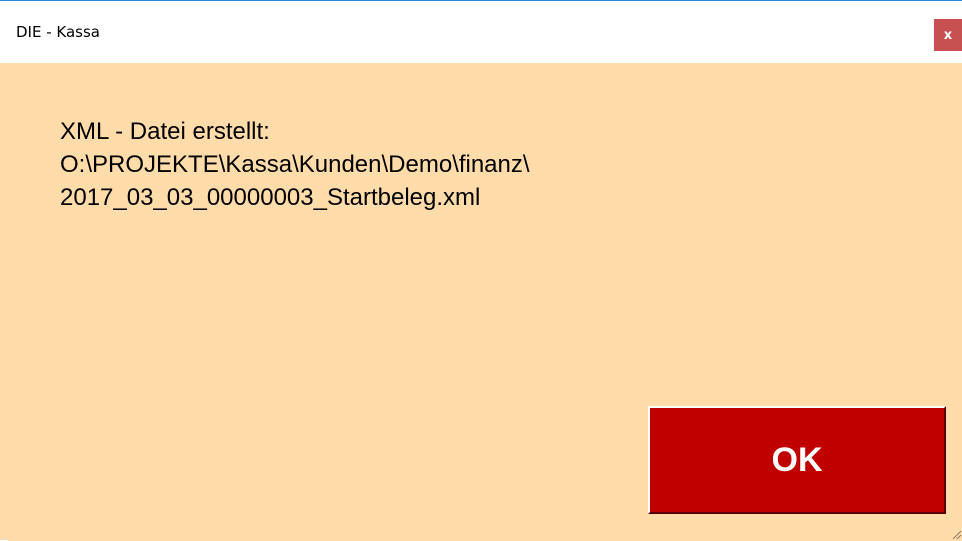 The image size is (962, 541). I want to click on close-icon: x, so click(948, 35).